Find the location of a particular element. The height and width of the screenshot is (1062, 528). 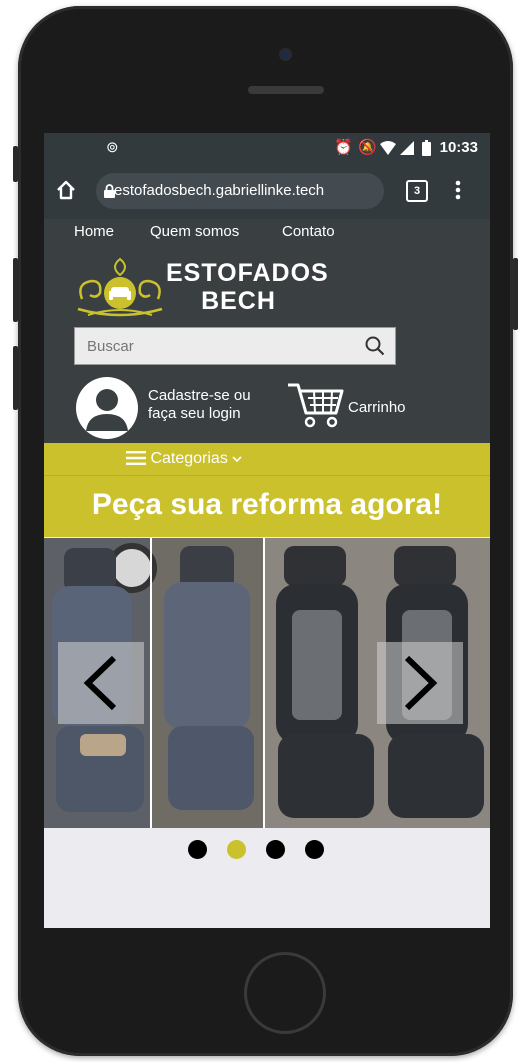

url-text: estofadosbech.gabriellinke.tech is located at coordinates (219, 190).